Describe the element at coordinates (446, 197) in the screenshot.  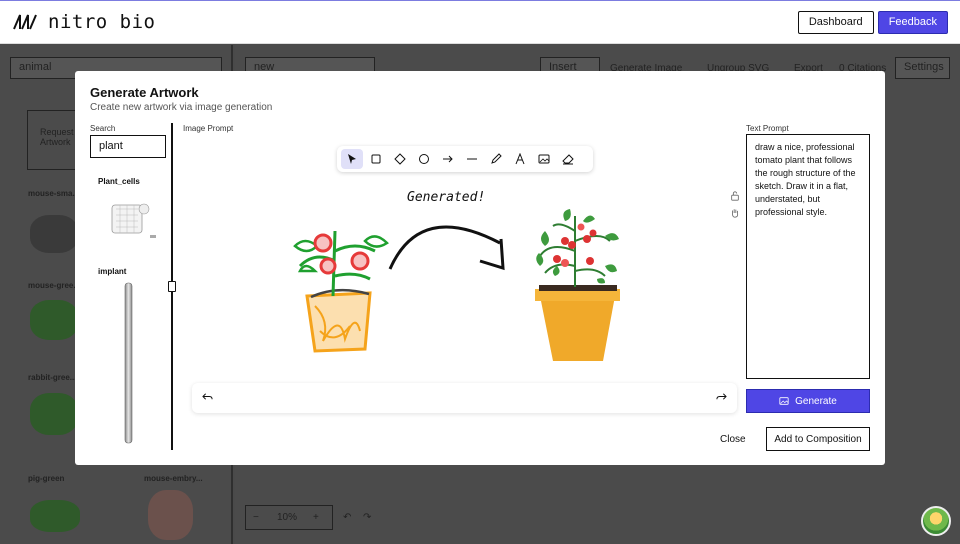
I see `sketch-annotation: Generated!` at that location.